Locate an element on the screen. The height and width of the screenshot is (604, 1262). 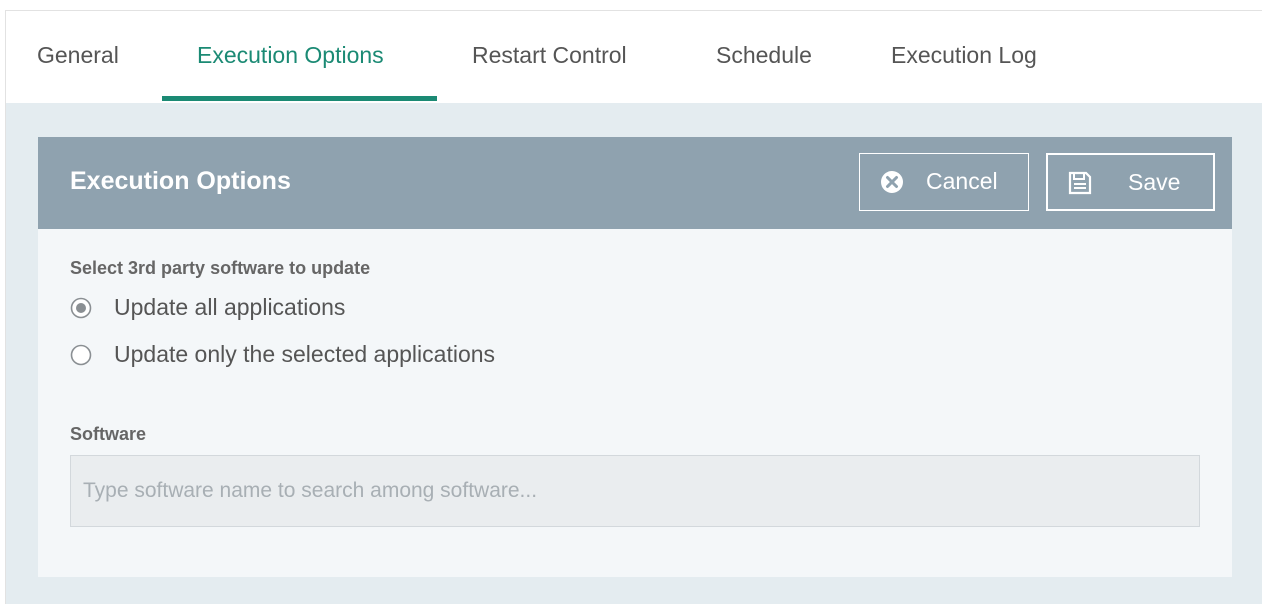
software-search-input is located at coordinates (635, 491).